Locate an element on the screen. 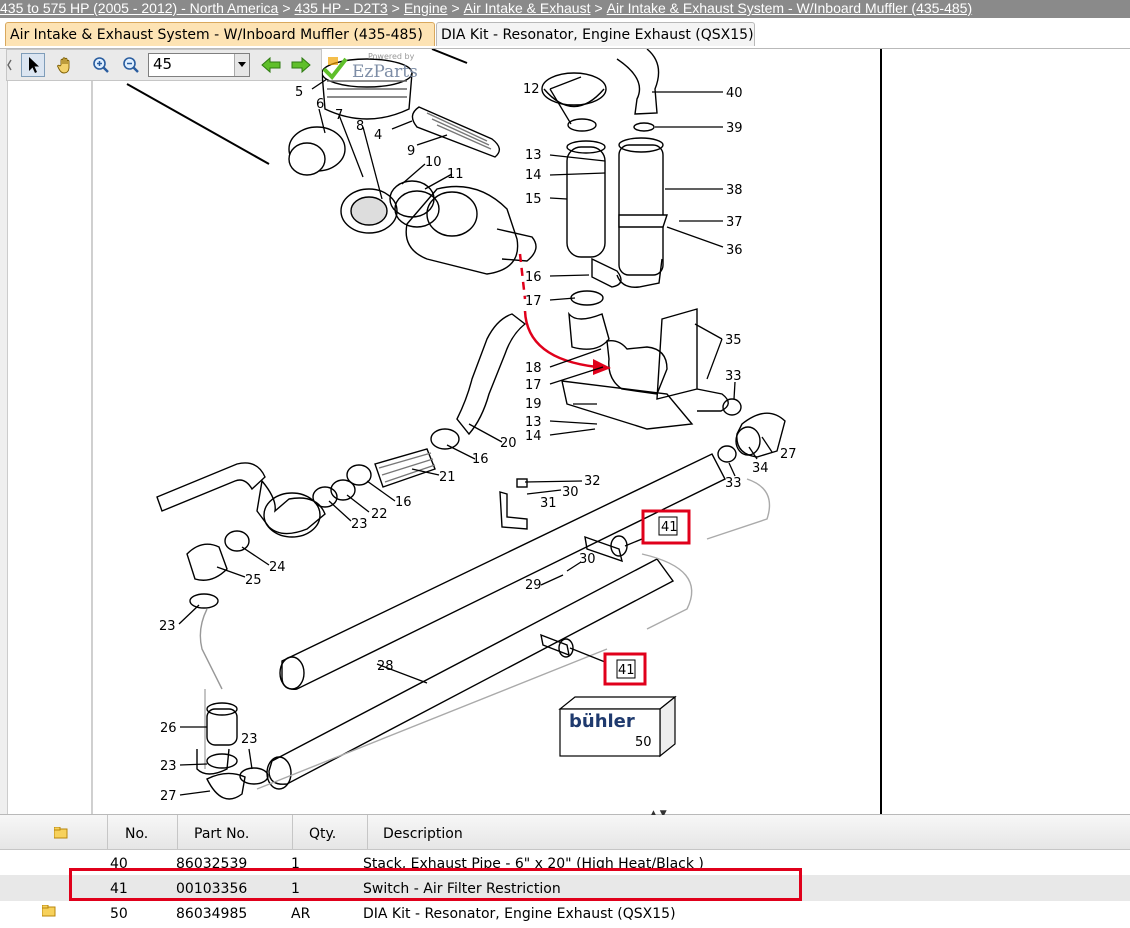 The image size is (1130, 928). row-qty: AR is located at coordinates (301, 914).